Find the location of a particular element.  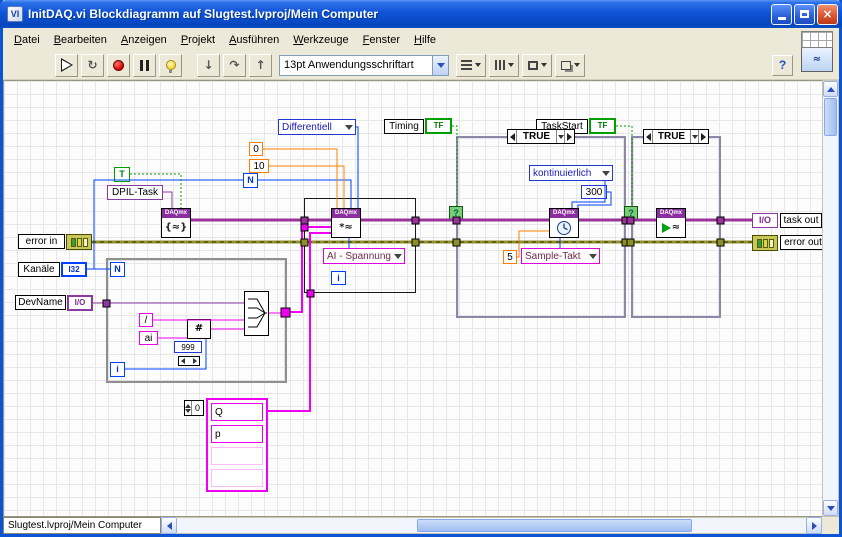

help-button: ? is located at coordinates (782, 65).